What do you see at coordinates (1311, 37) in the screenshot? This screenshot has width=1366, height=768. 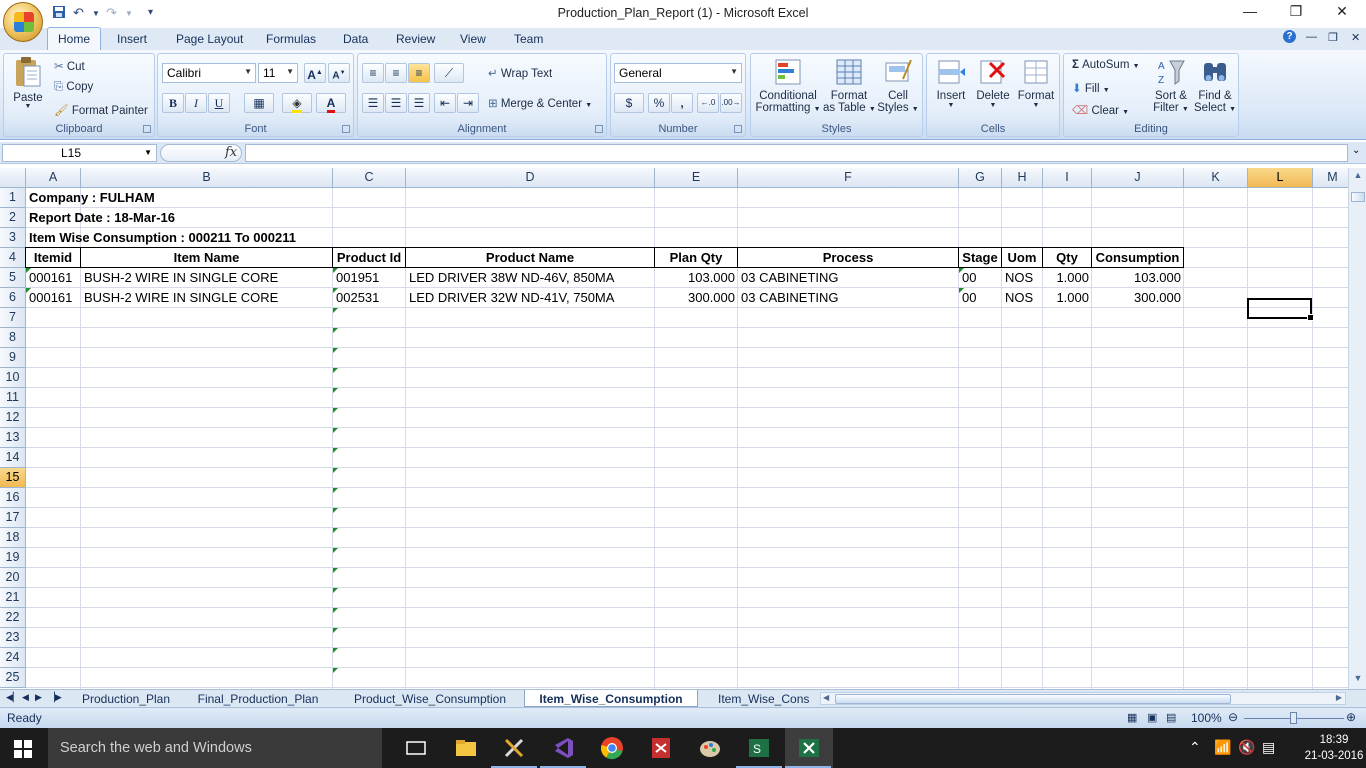 I see `ribbon-minimize-icon: —` at bounding box center [1311, 37].